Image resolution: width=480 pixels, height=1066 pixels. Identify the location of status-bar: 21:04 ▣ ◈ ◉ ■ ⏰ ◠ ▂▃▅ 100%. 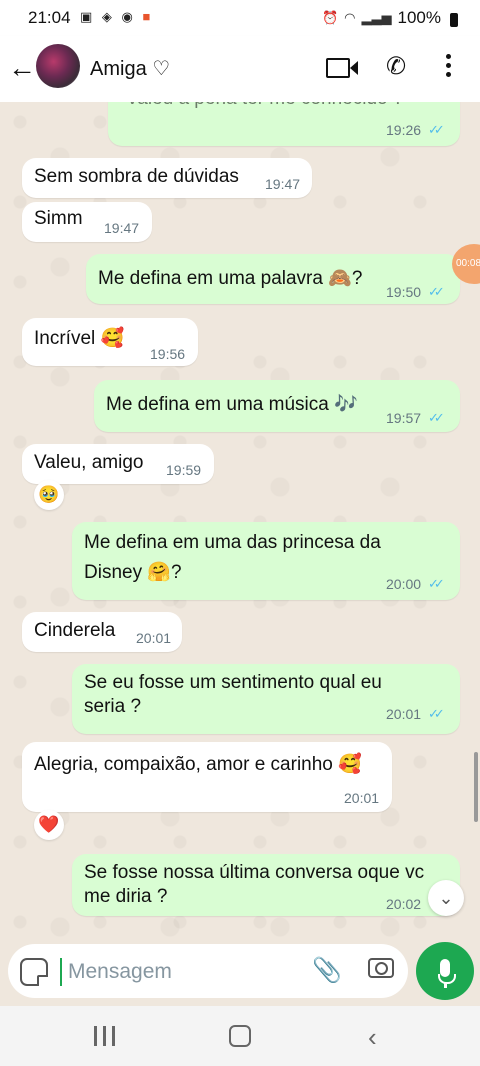
(240, 18).